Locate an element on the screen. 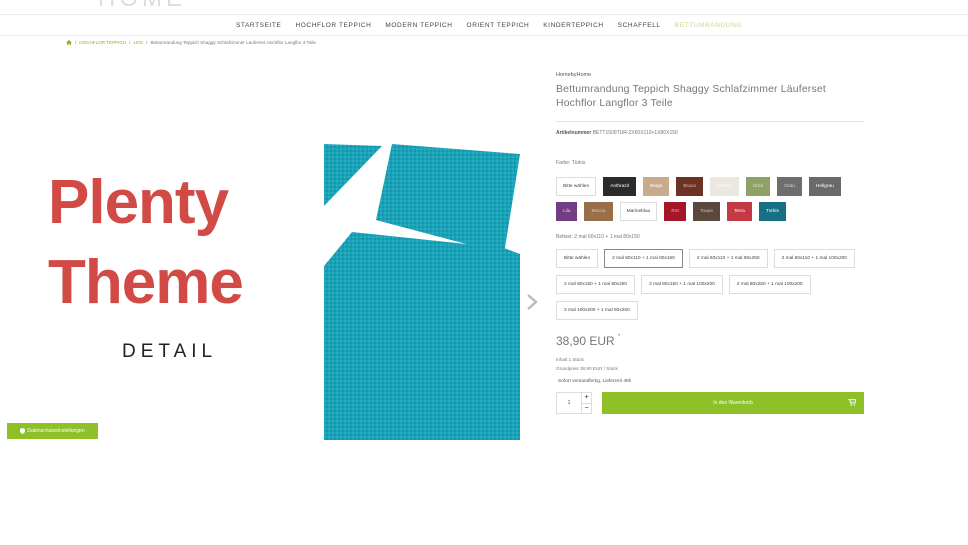  rug-large is located at coordinates (422, 336).